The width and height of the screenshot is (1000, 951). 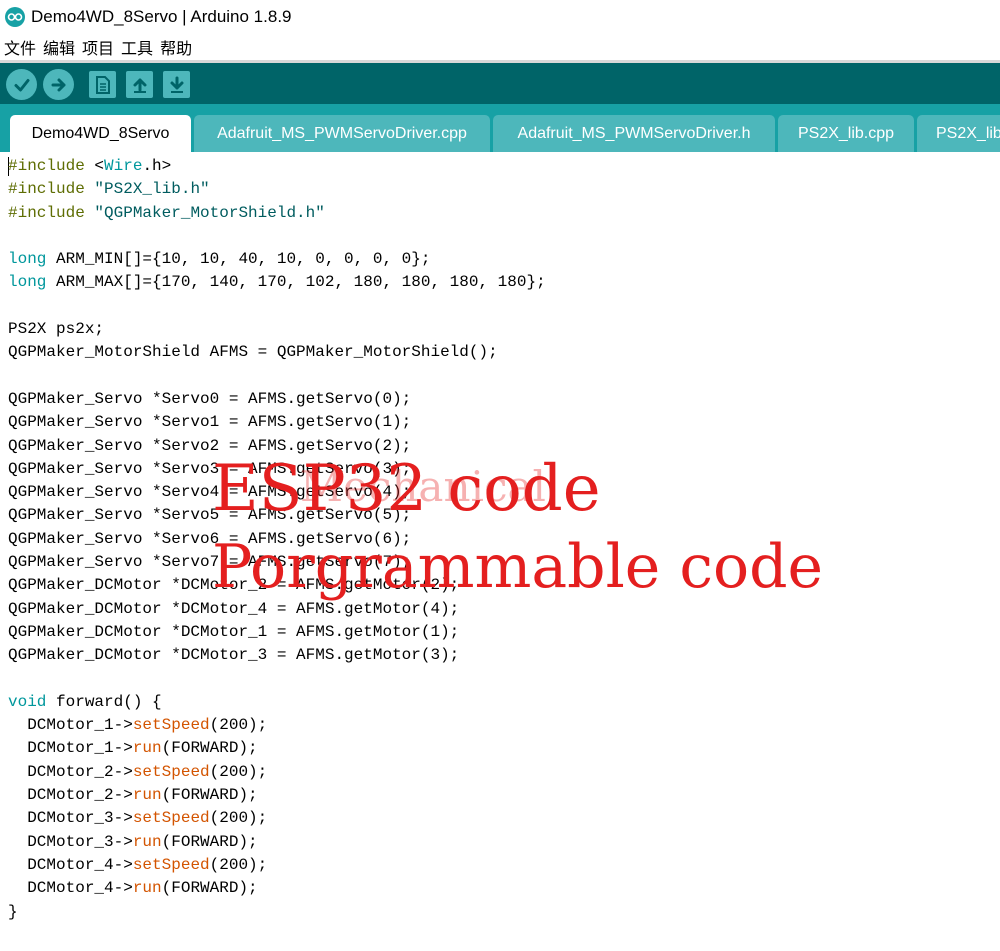 I want to click on verify-button, so click(x=21, y=84).